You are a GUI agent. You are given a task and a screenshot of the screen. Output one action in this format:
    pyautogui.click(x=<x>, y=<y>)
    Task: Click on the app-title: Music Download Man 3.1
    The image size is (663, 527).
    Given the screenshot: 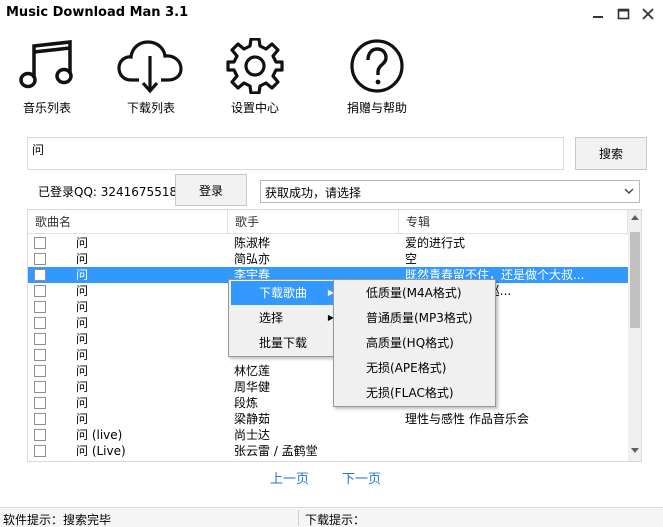 What is the action you would take?
    pyautogui.click(x=97, y=12)
    